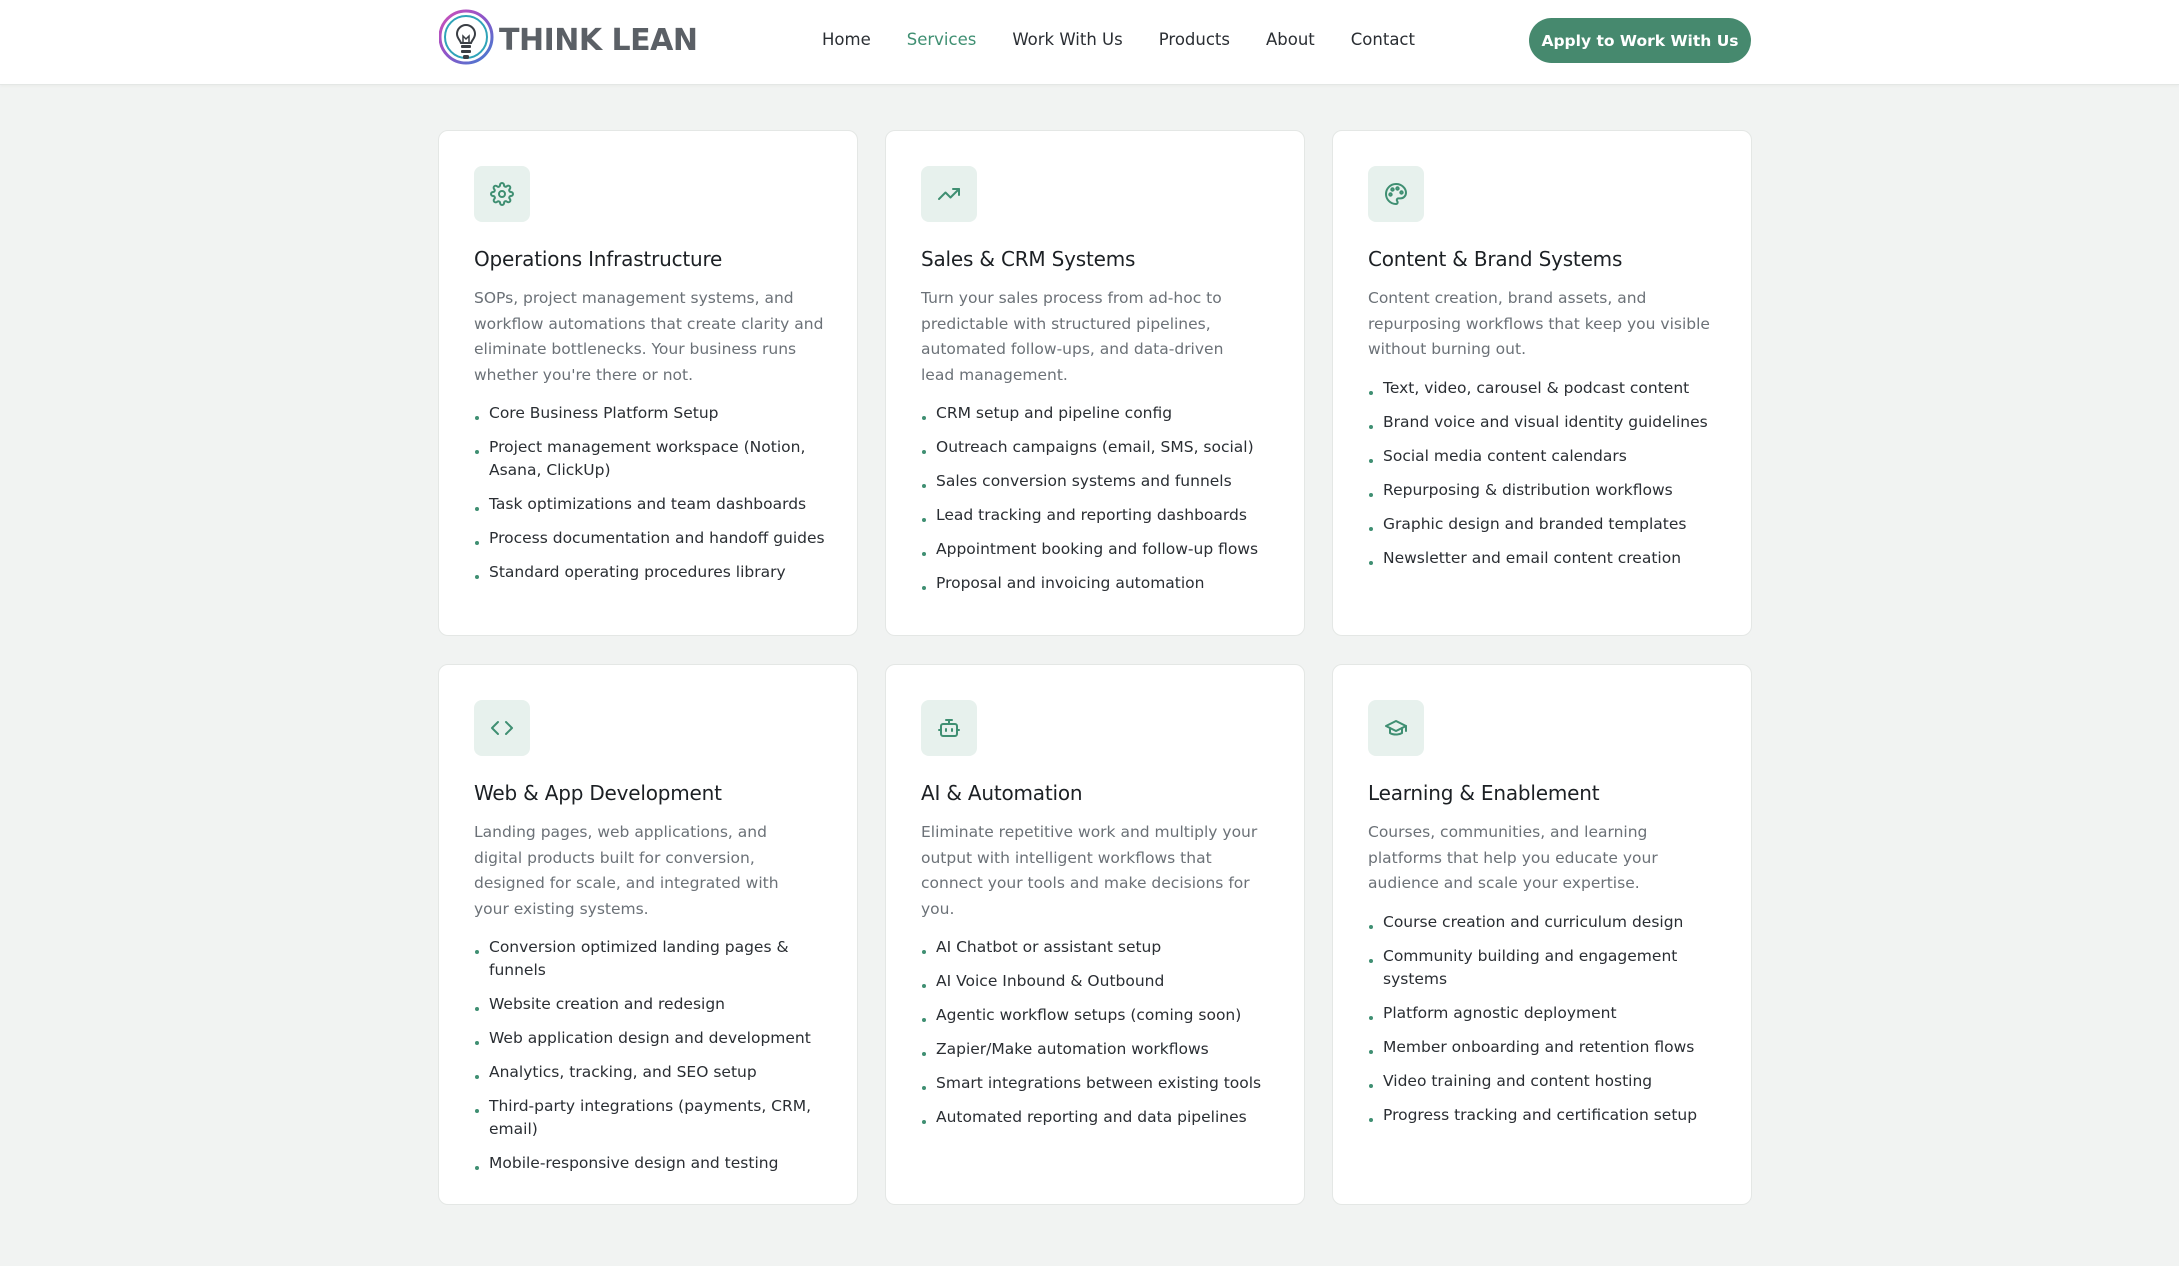 This screenshot has width=2179, height=1266. What do you see at coordinates (654, 1004) in the screenshot?
I see `list-item: Website creation and redesign` at bounding box center [654, 1004].